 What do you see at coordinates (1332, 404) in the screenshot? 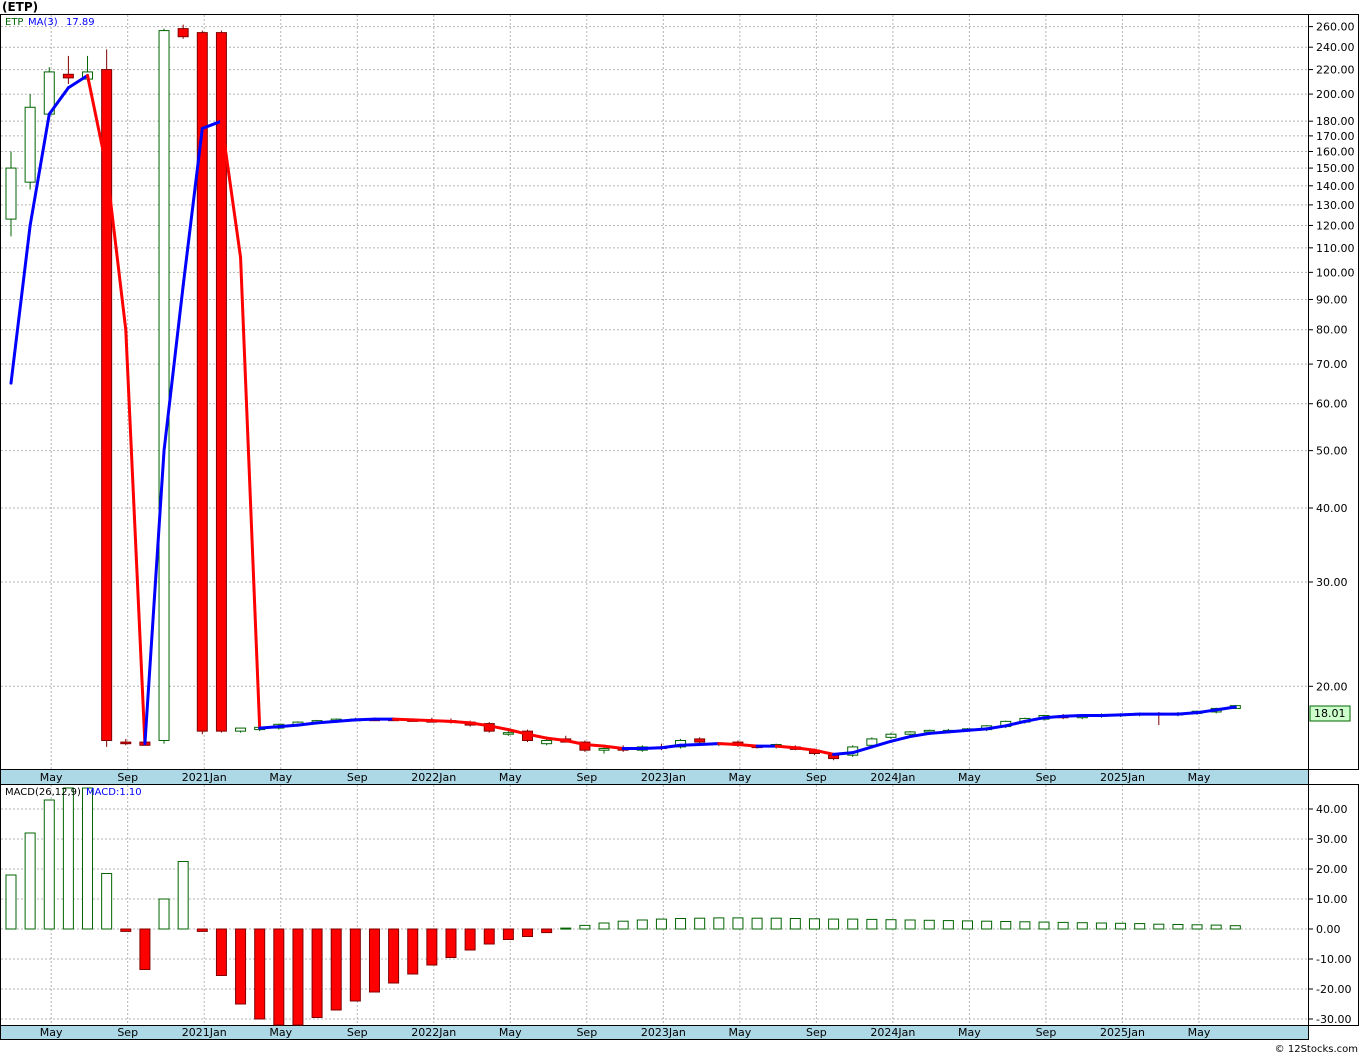
I see `price-y-tick-label: 60.00` at bounding box center [1332, 404].